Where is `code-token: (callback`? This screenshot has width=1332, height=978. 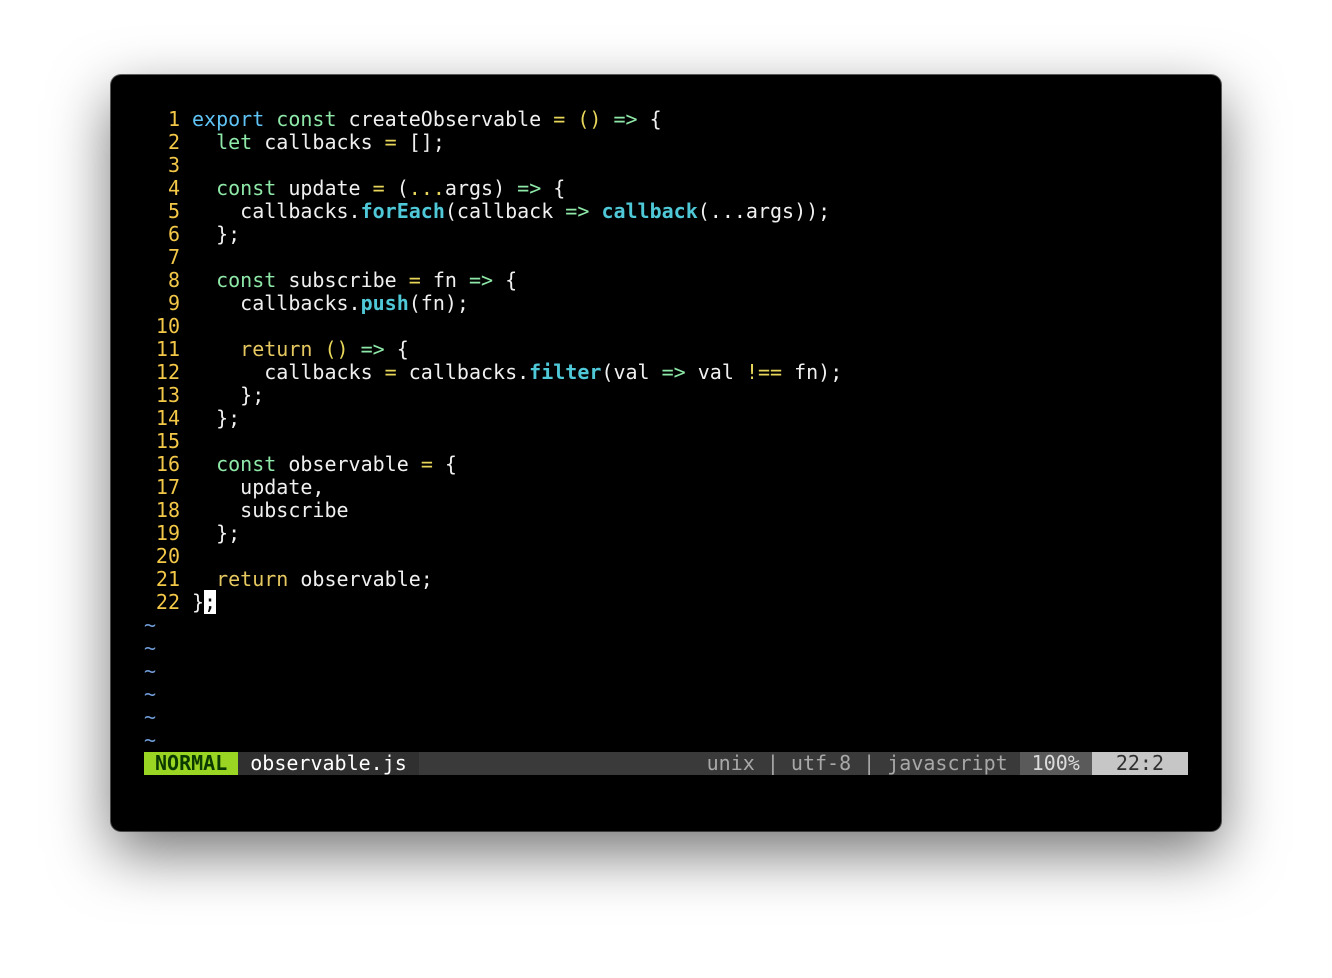
code-token: (callback is located at coordinates (505, 211).